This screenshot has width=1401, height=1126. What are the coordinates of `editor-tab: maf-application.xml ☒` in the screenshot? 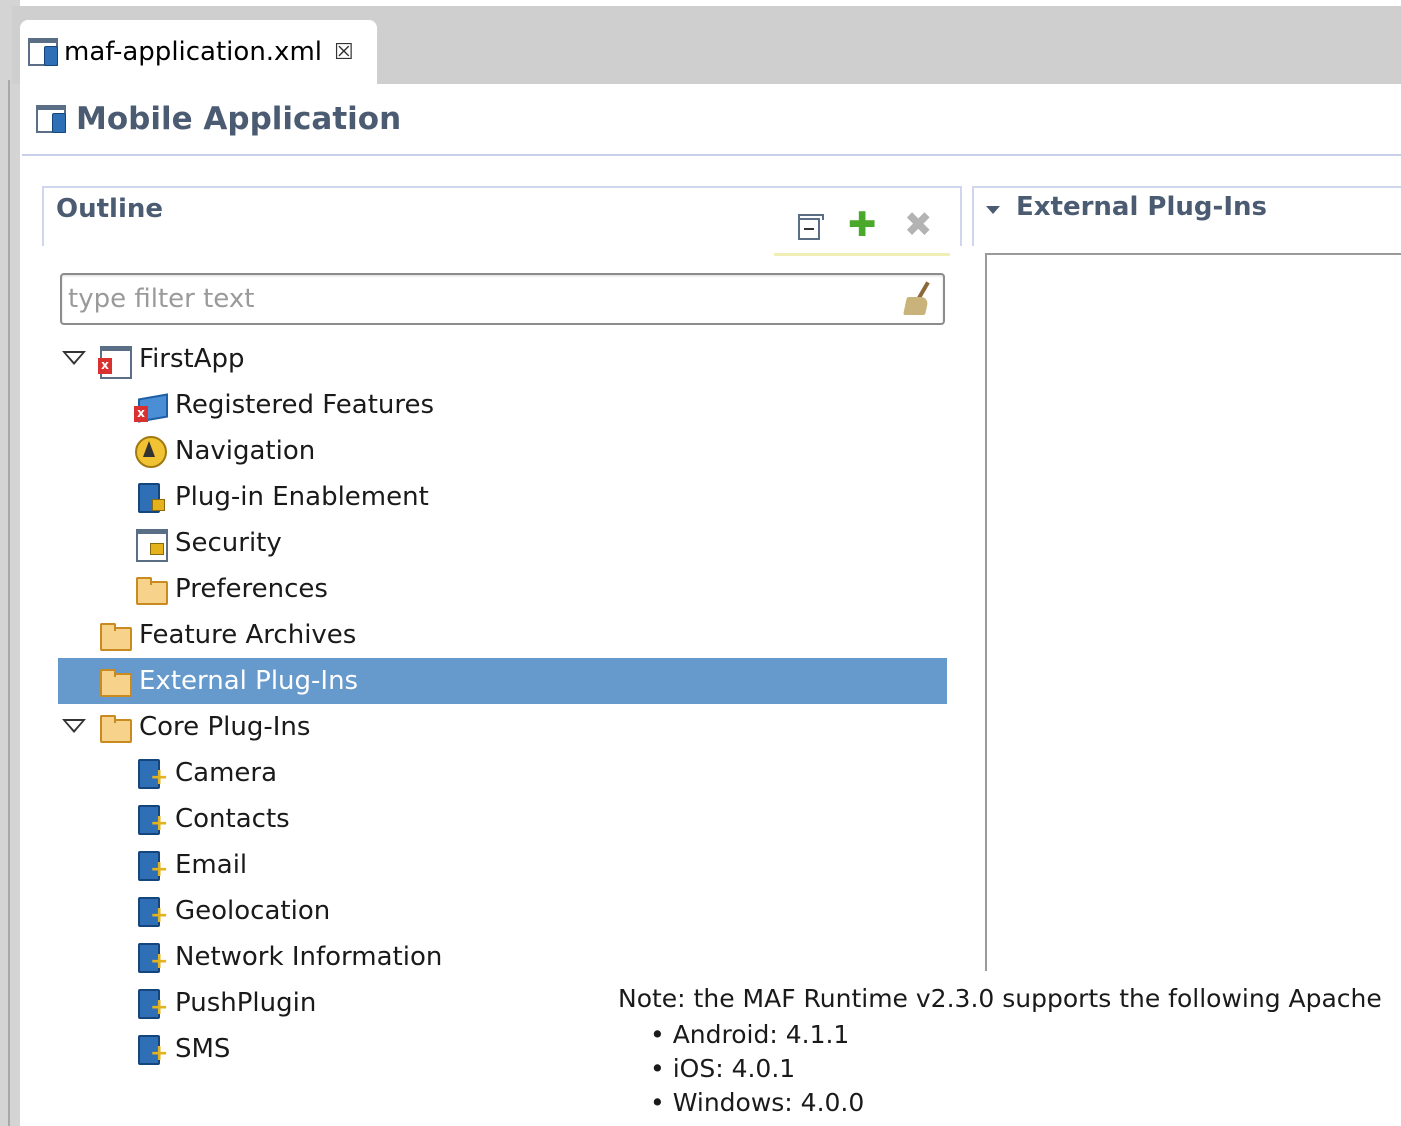 It's located at (198, 52).